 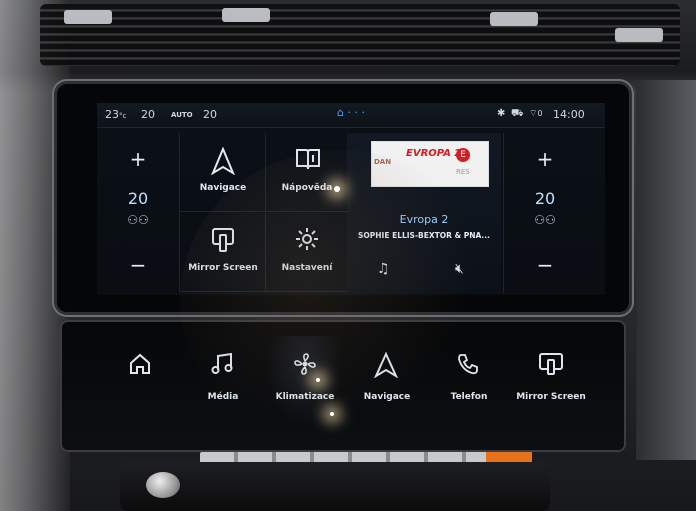 I want to click on tile-nastaveni: Nastavení, so click(x=307, y=252).